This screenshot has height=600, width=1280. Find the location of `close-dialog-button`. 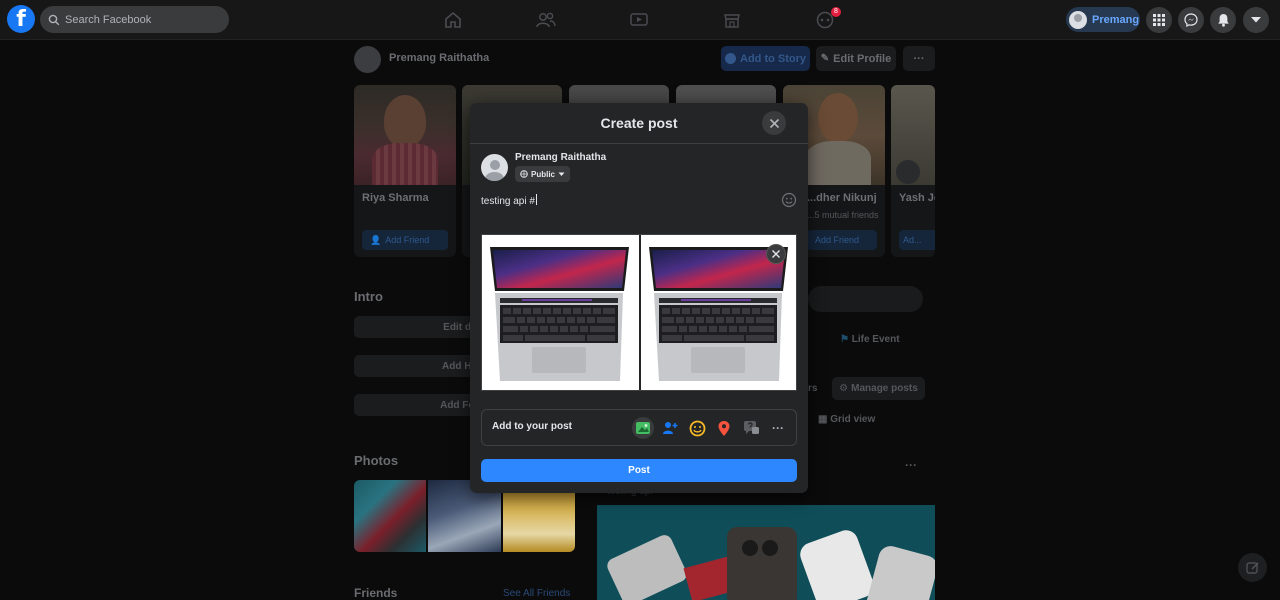

close-dialog-button is located at coordinates (774, 123).